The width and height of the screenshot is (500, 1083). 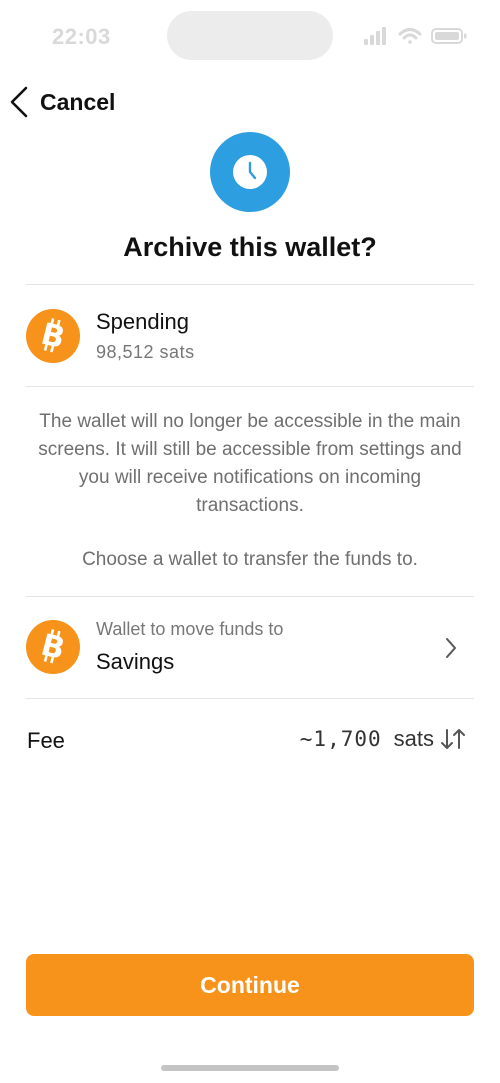 I want to click on status-time: 22:03, so click(x=81, y=36).